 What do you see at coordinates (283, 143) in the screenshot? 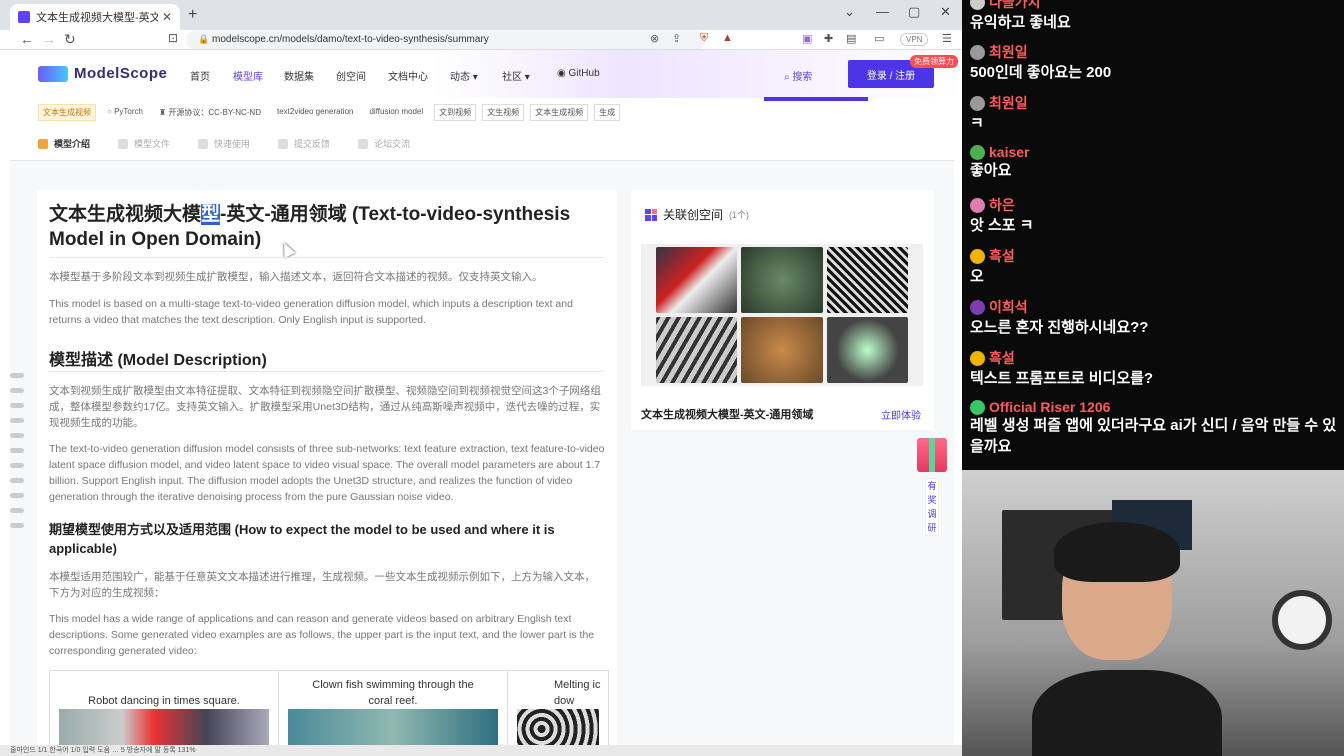
I see `edit-icon` at bounding box center [283, 143].